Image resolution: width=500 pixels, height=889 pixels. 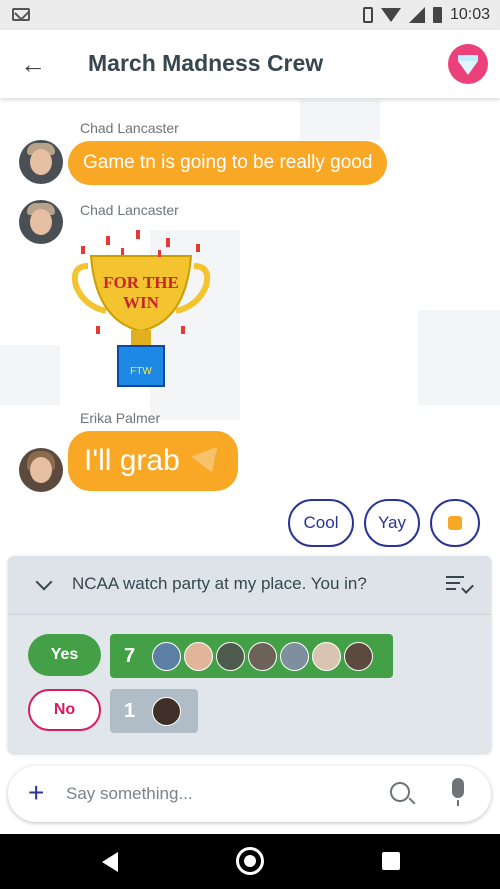 I want to click on sticker-base-text: FTW, so click(x=141, y=371).